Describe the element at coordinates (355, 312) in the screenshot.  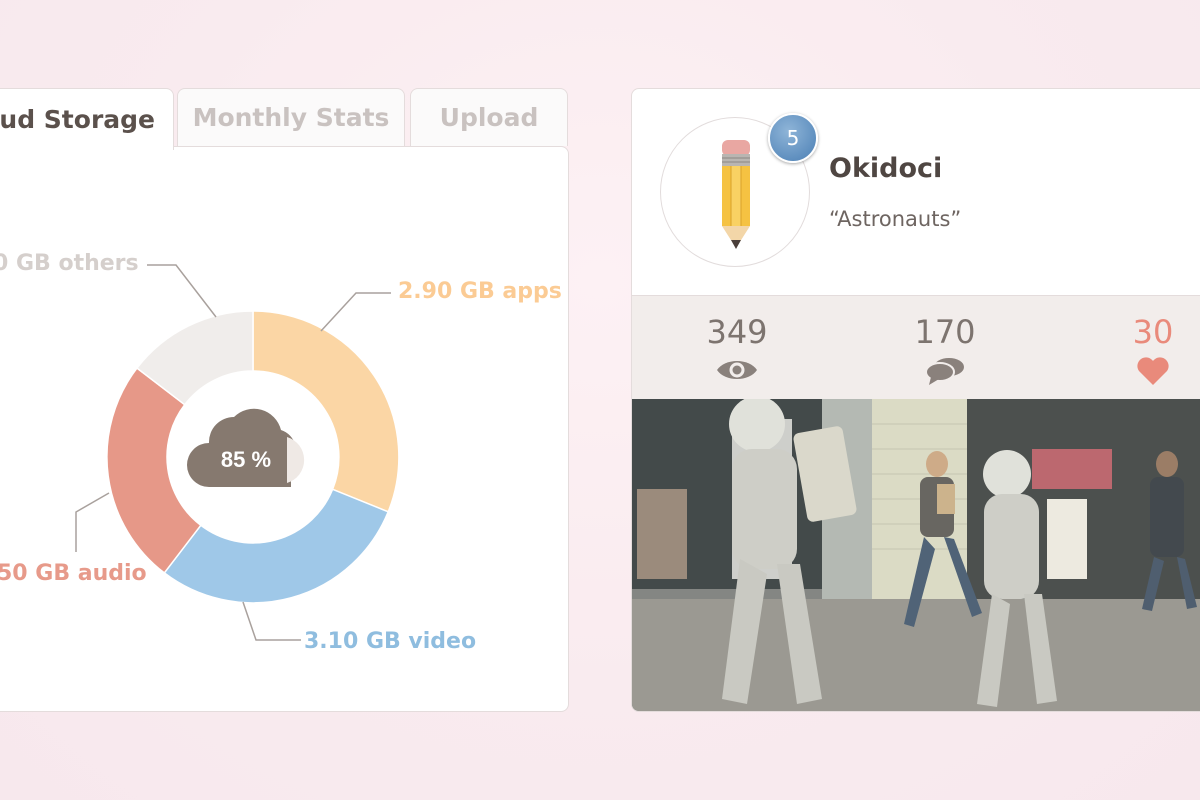
I see `leader-apps` at that location.